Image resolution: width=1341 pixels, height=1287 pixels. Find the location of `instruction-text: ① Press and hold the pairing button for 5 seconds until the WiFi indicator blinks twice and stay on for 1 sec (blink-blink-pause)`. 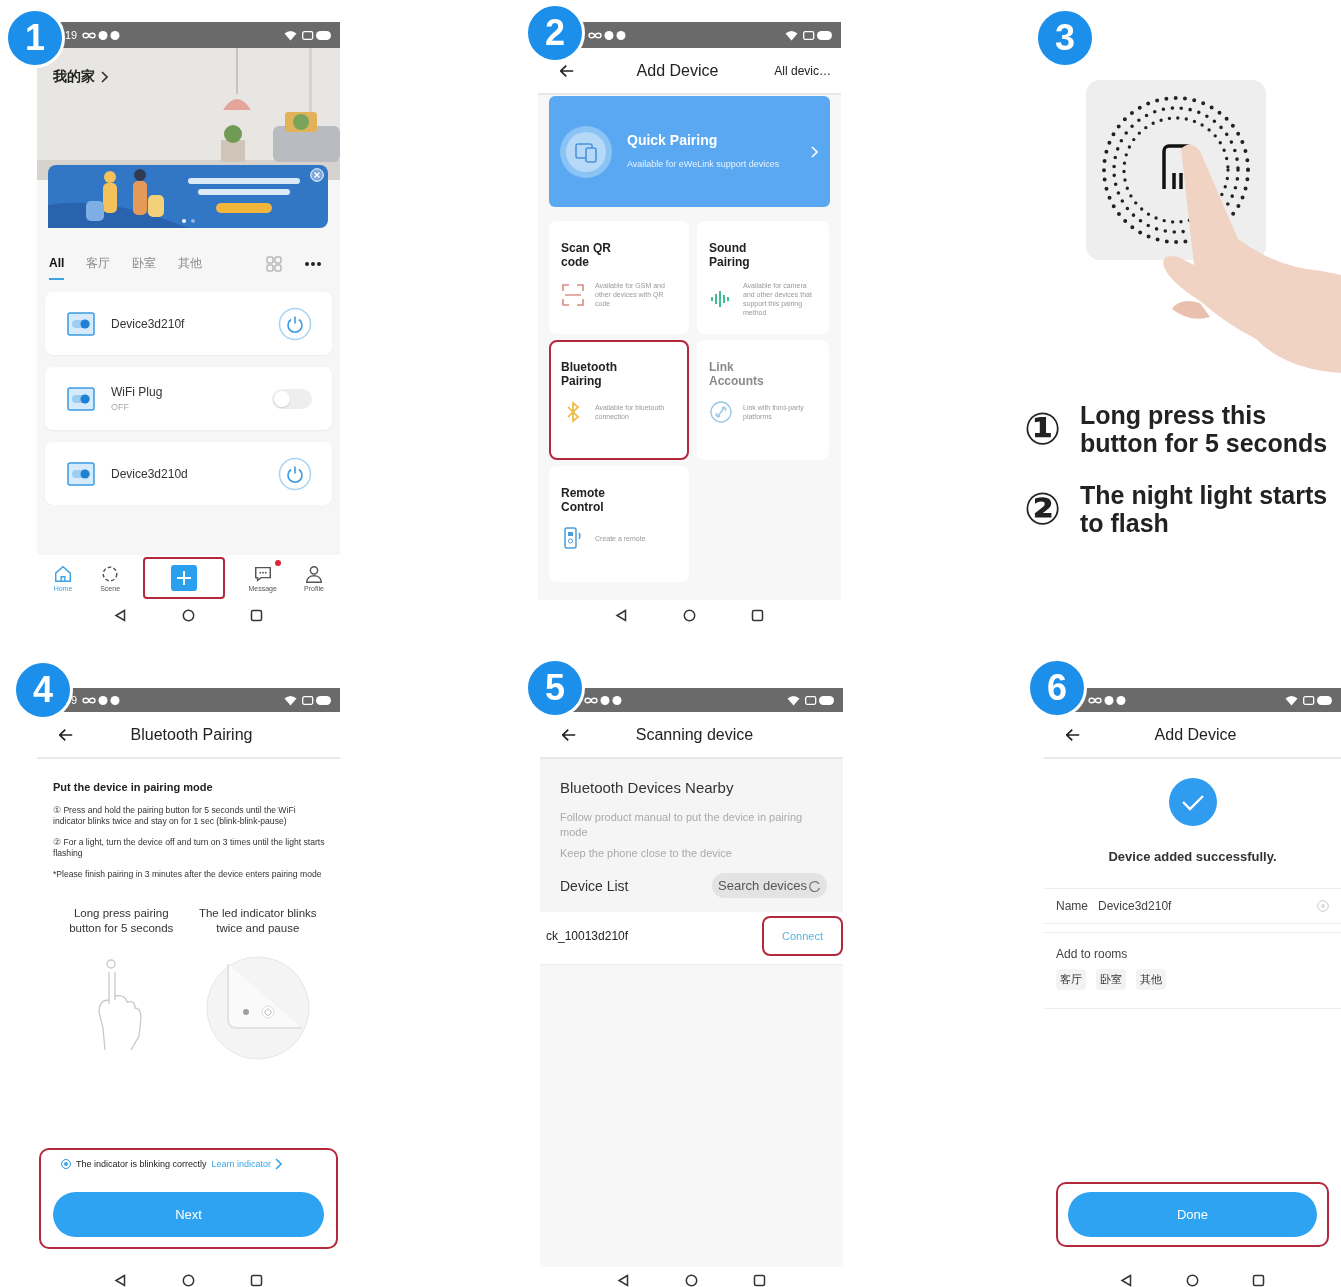

instruction-text: ① Press and hold the pairing button for 5 seconds until the WiFi indicator blinks twice and stay on for 1 sec (blink-blink-pause) is located at coordinates (175, 816).